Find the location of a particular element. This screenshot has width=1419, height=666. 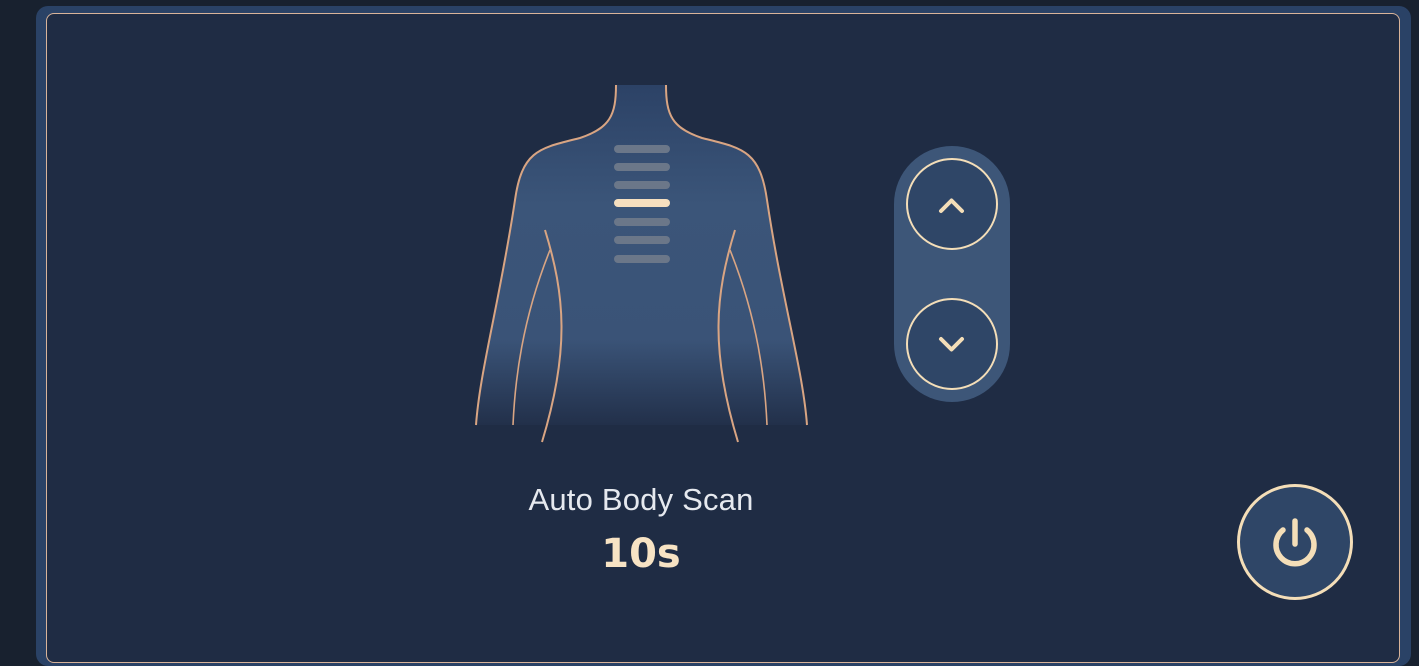

chevron-up-icon is located at coordinates (951, 205).